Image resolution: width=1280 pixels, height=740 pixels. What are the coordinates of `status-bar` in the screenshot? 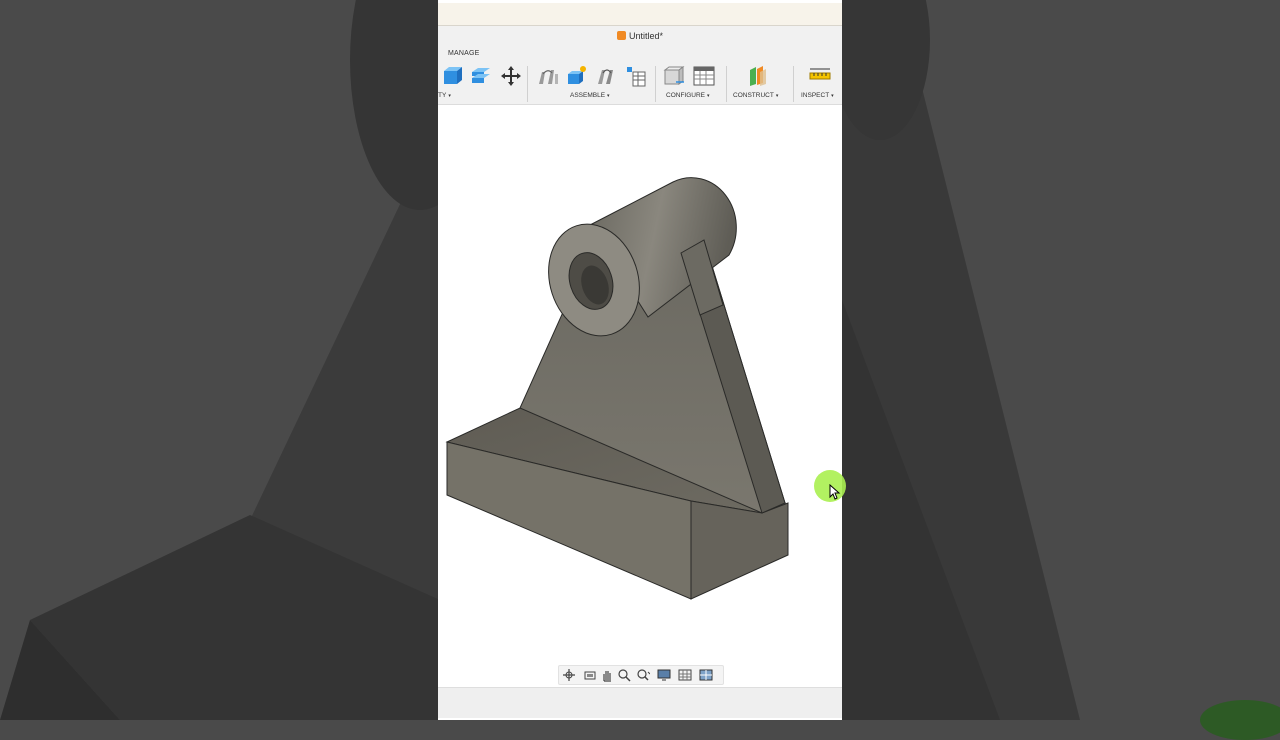 It's located at (640, 702).